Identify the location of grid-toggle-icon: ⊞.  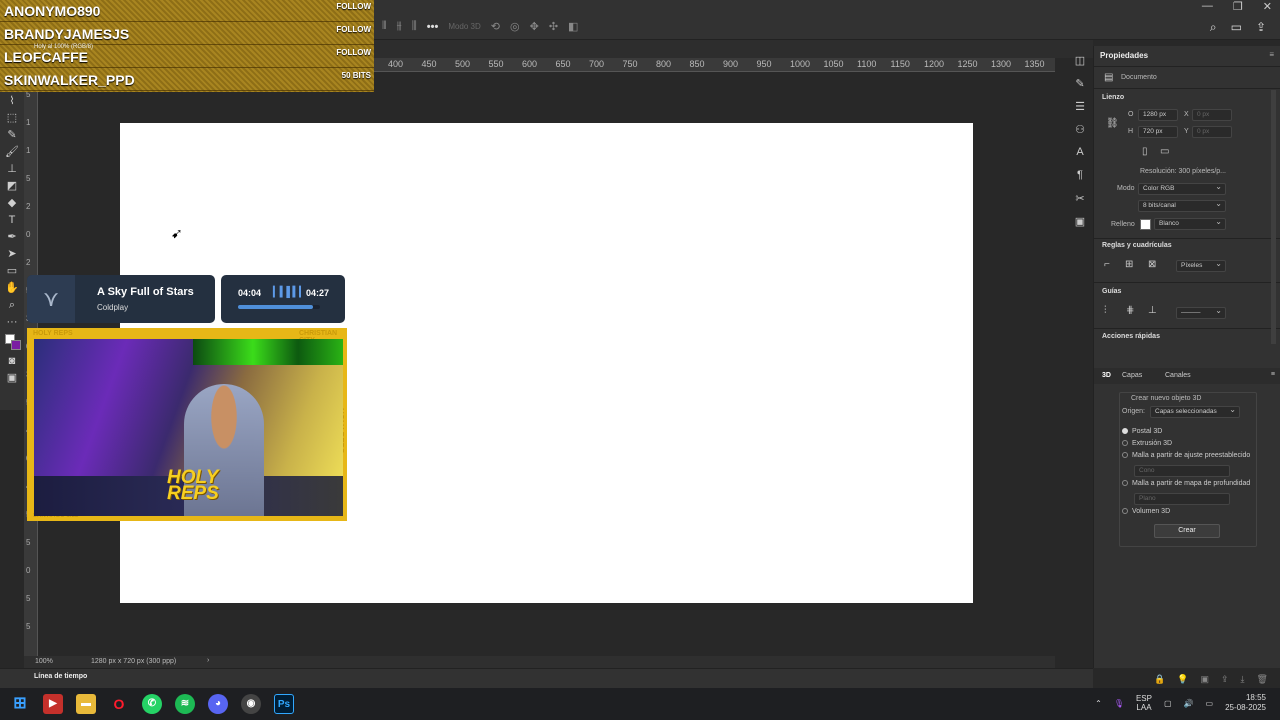
(1129, 264).